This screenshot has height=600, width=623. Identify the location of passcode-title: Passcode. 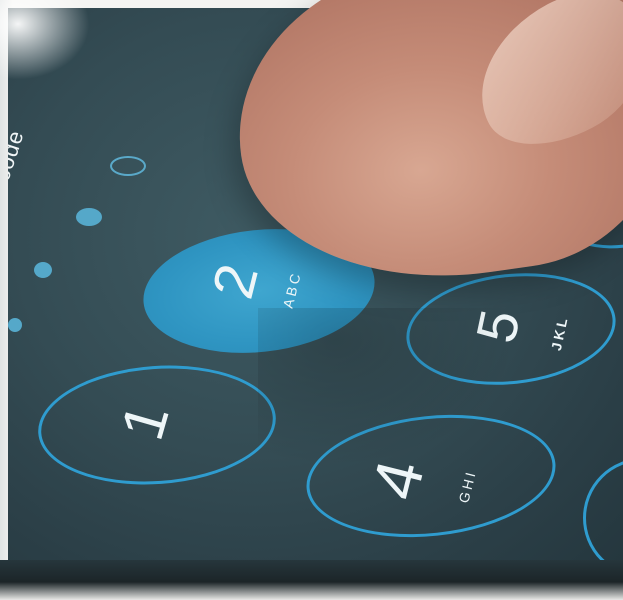
(18, 180).